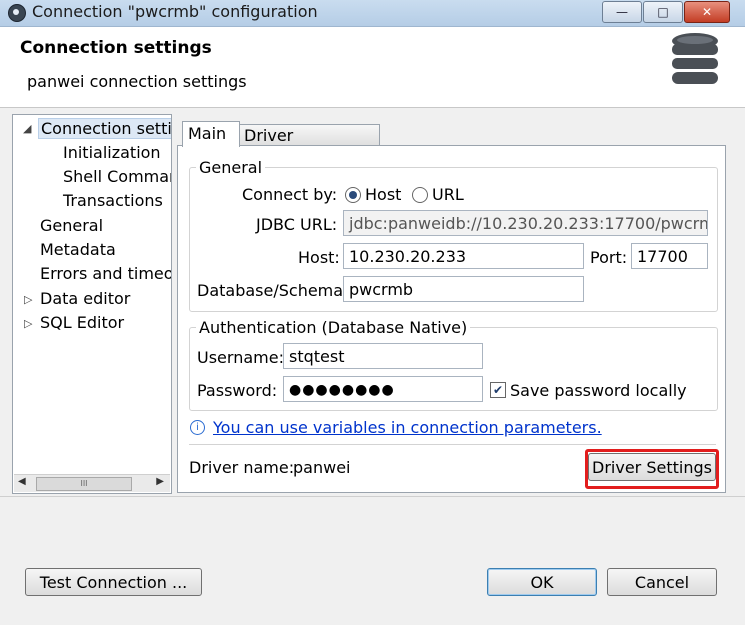 The width and height of the screenshot is (745, 625). I want to click on nav-item-sql-editor: SQL Editor, so click(82, 322).